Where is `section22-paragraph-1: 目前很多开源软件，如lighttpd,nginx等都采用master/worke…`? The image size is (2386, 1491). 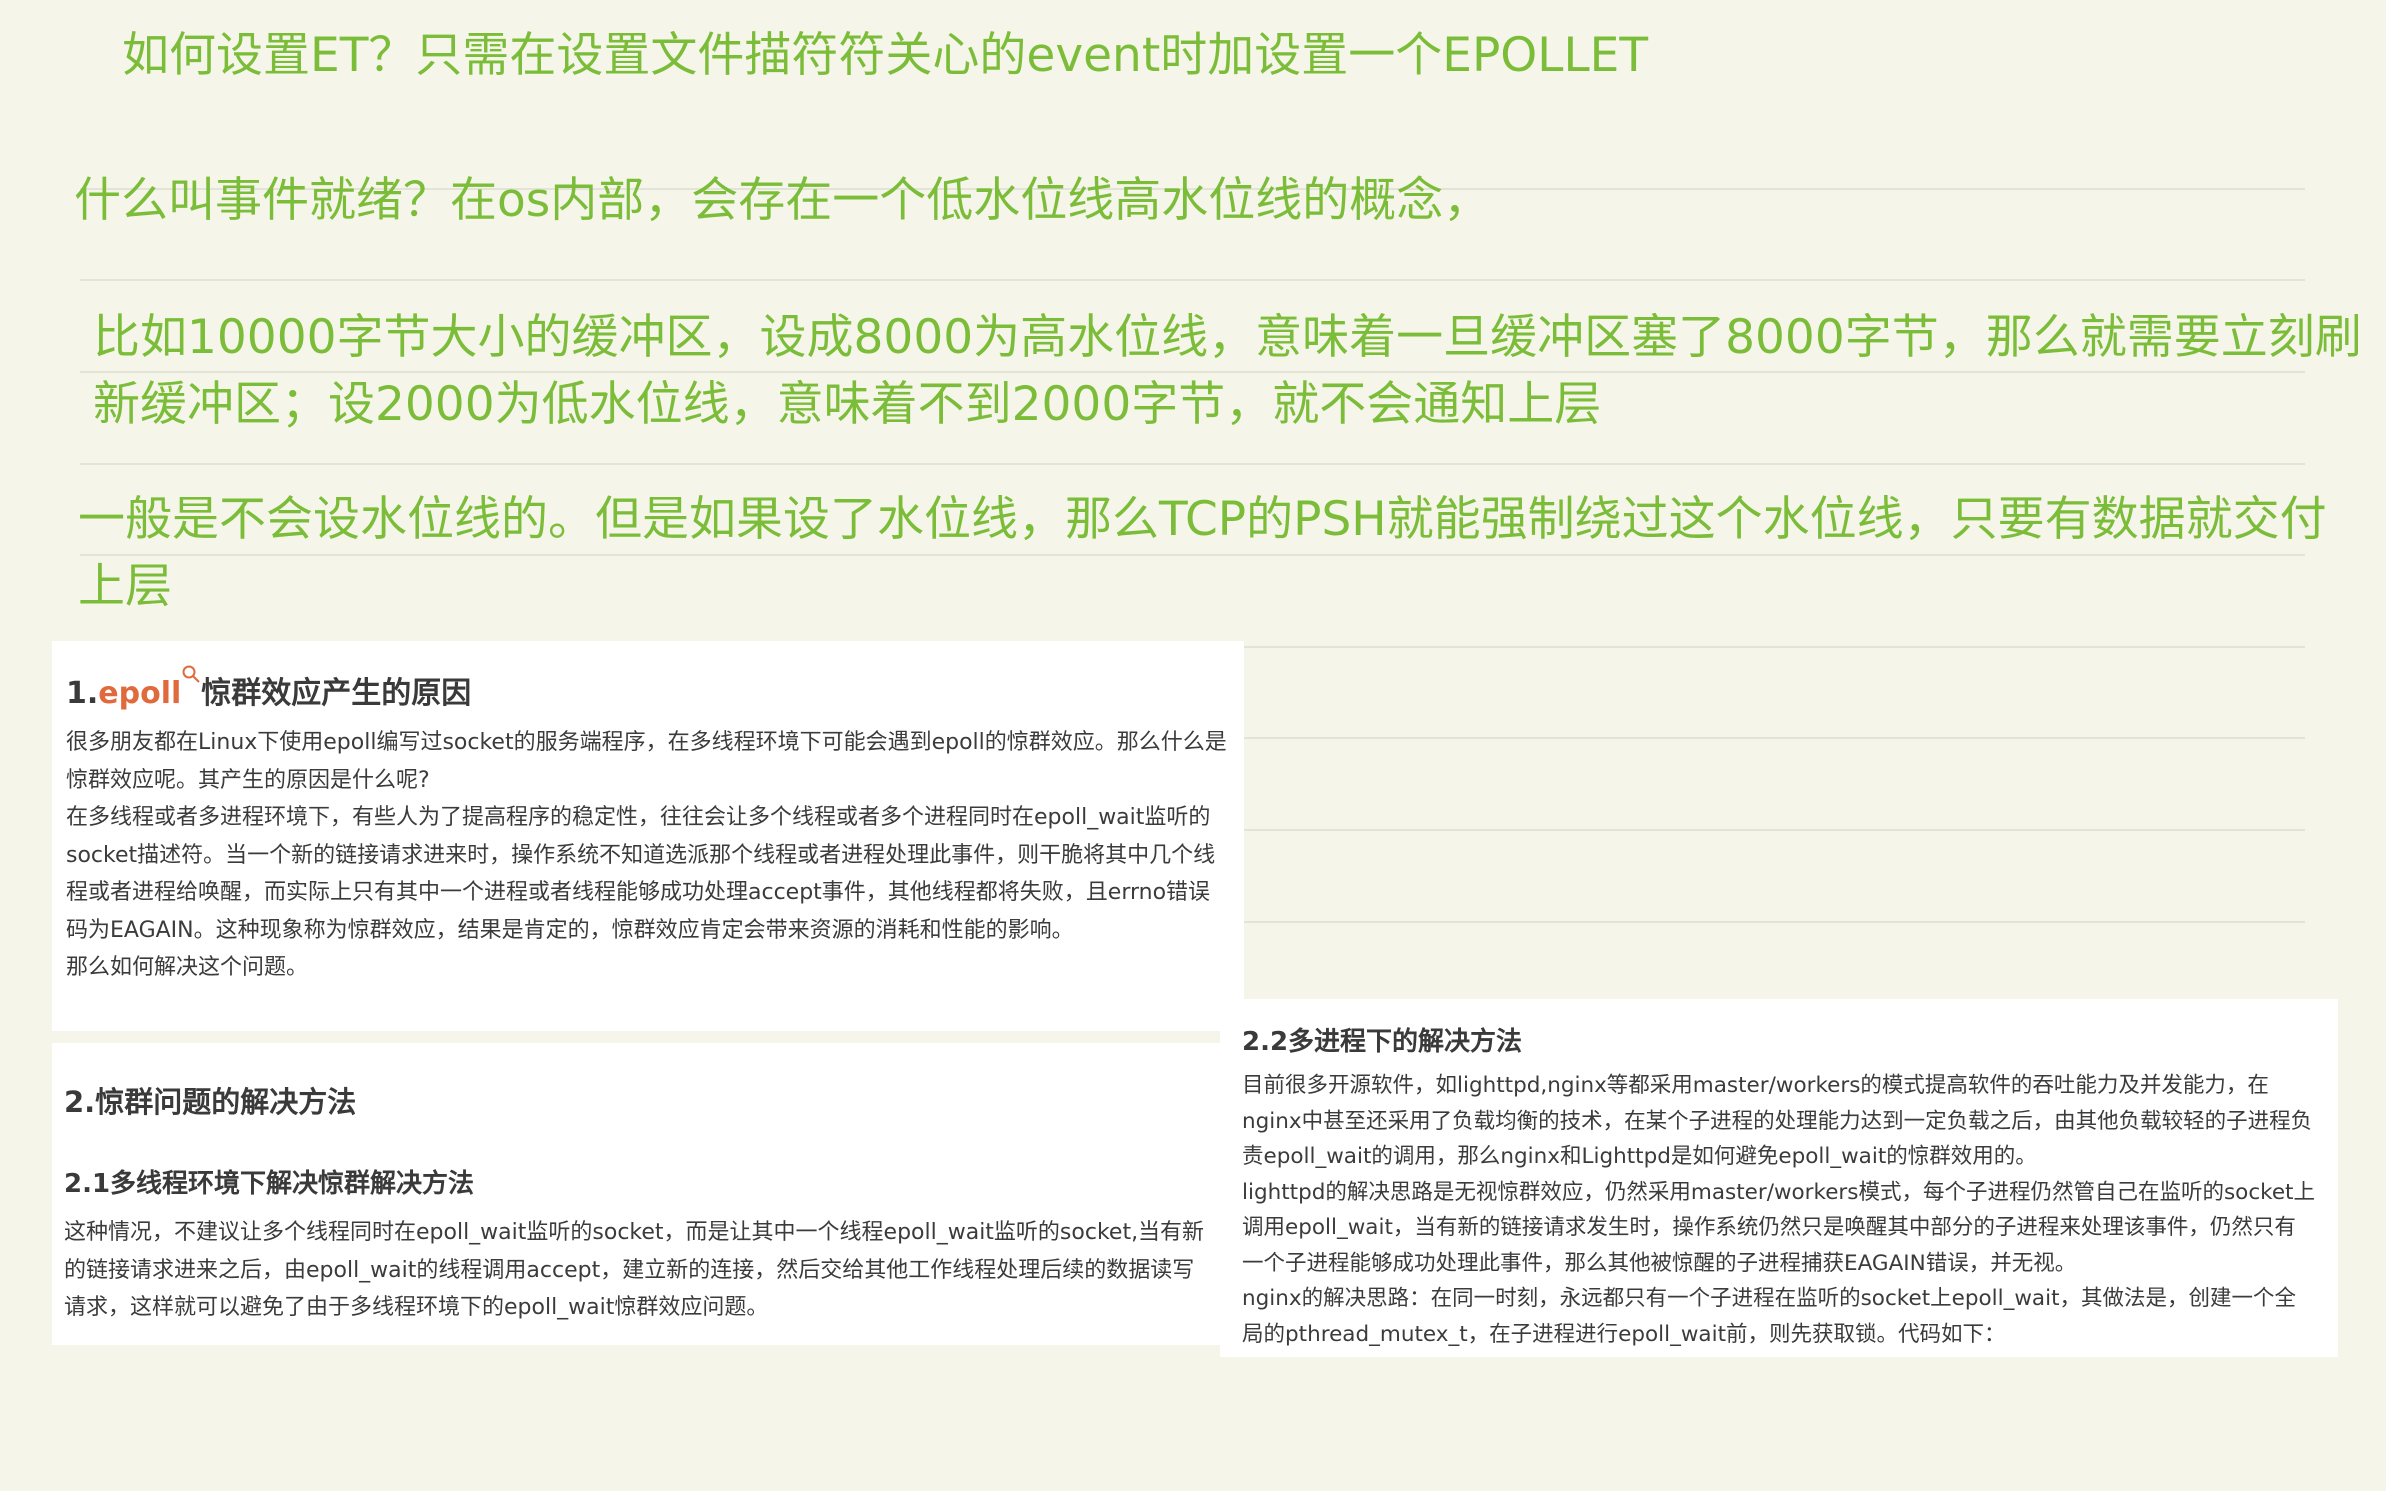
section22-paragraph-1: 目前很多开源软件，如lighttpd,nginx等都采用master/worke… is located at coordinates (1777, 1121).